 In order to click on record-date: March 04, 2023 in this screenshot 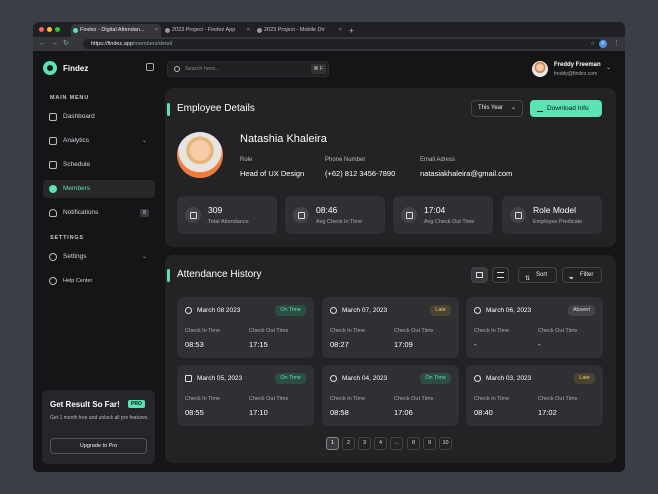, I will do `click(365, 378)`.